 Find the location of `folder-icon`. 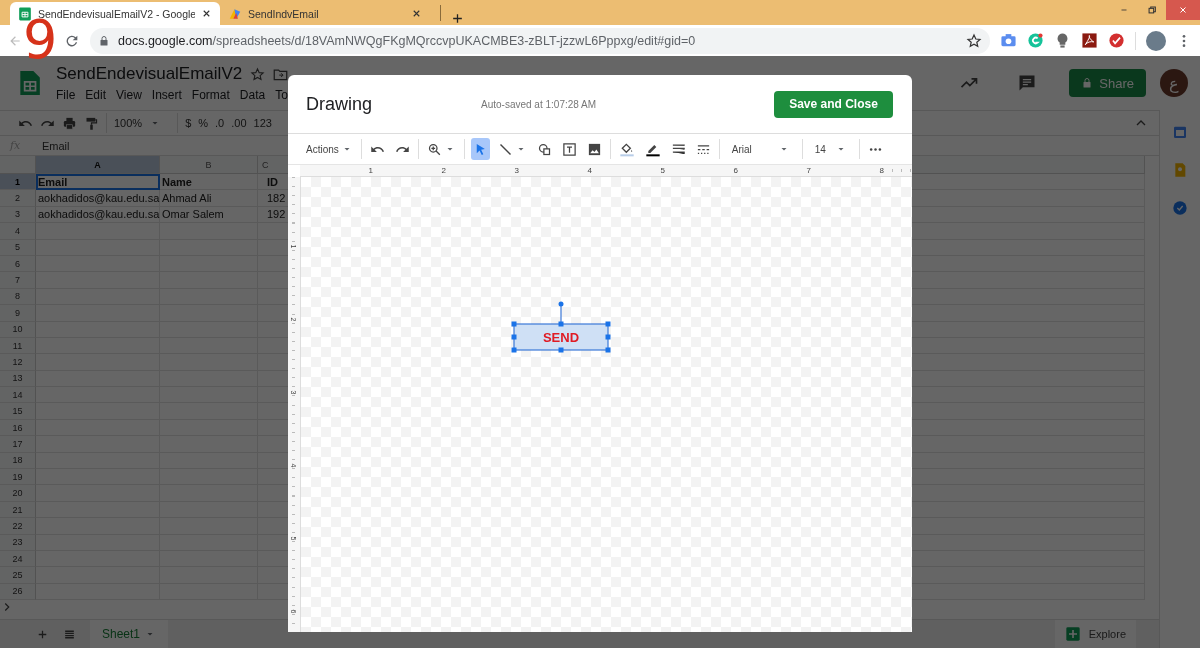

folder-icon is located at coordinates (281, 74).